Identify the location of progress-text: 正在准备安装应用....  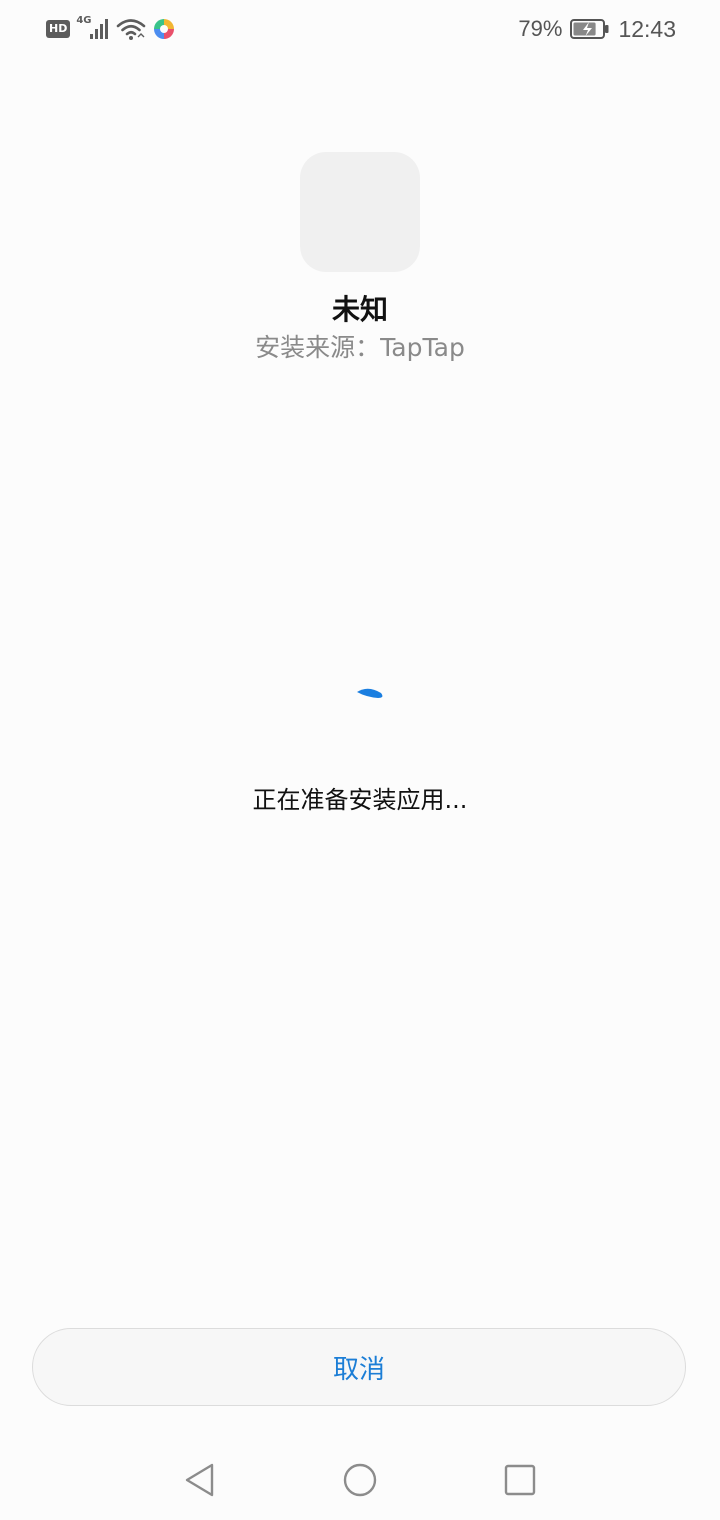
(360, 800).